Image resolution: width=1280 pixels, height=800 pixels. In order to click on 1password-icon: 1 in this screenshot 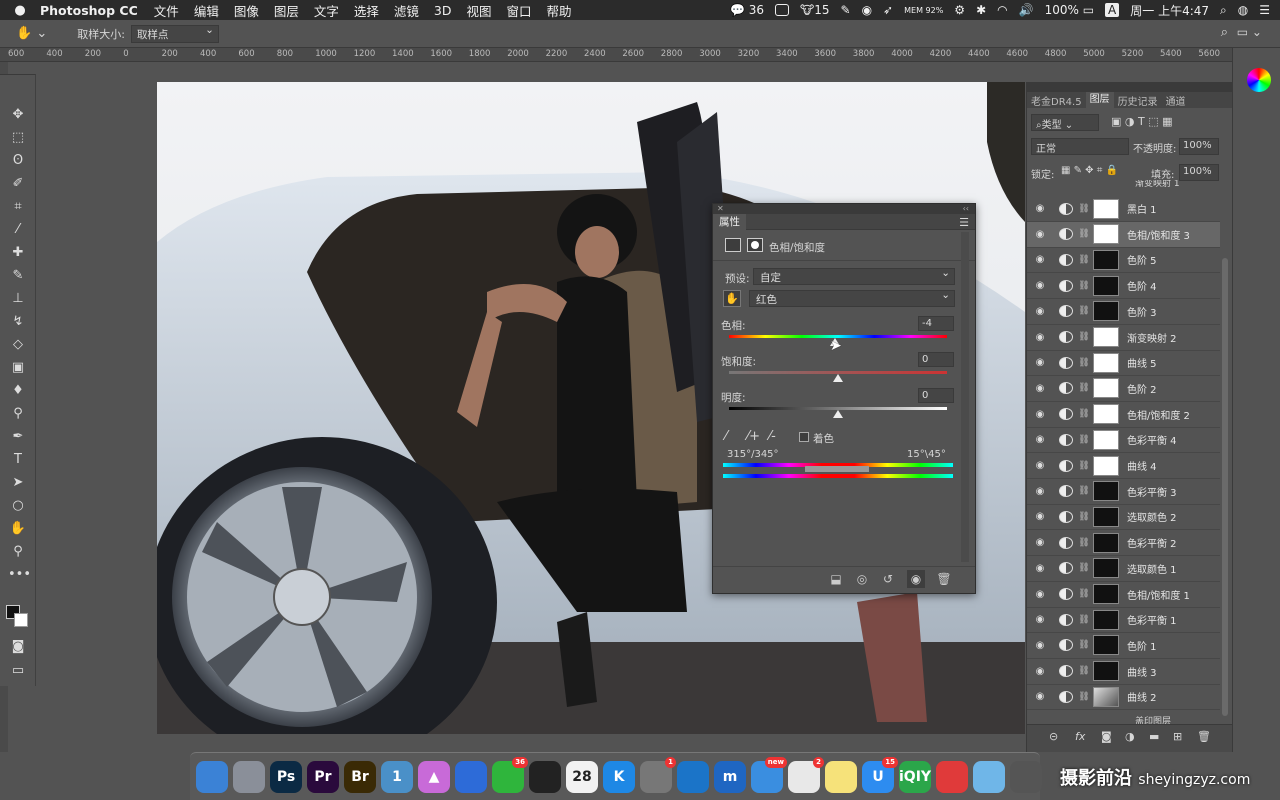, I will do `click(397, 776)`.